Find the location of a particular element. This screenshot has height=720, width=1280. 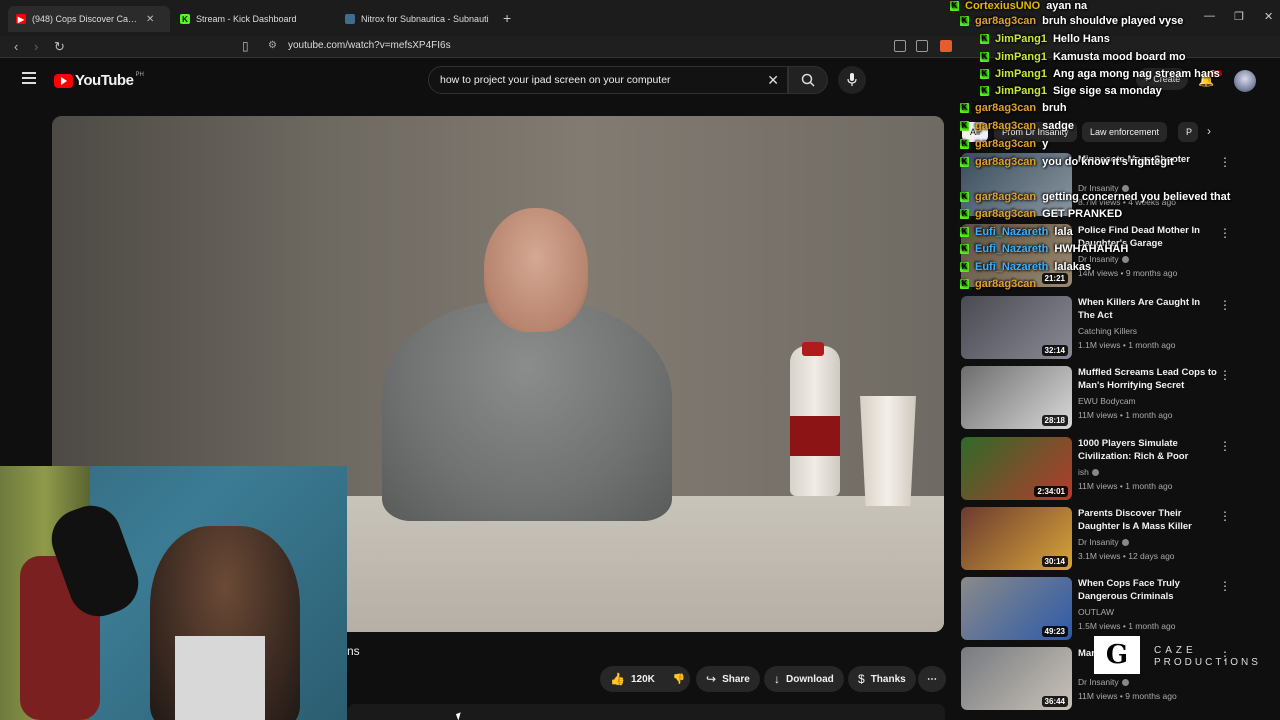

share-button: ↪ Share is located at coordinates (728, 679).